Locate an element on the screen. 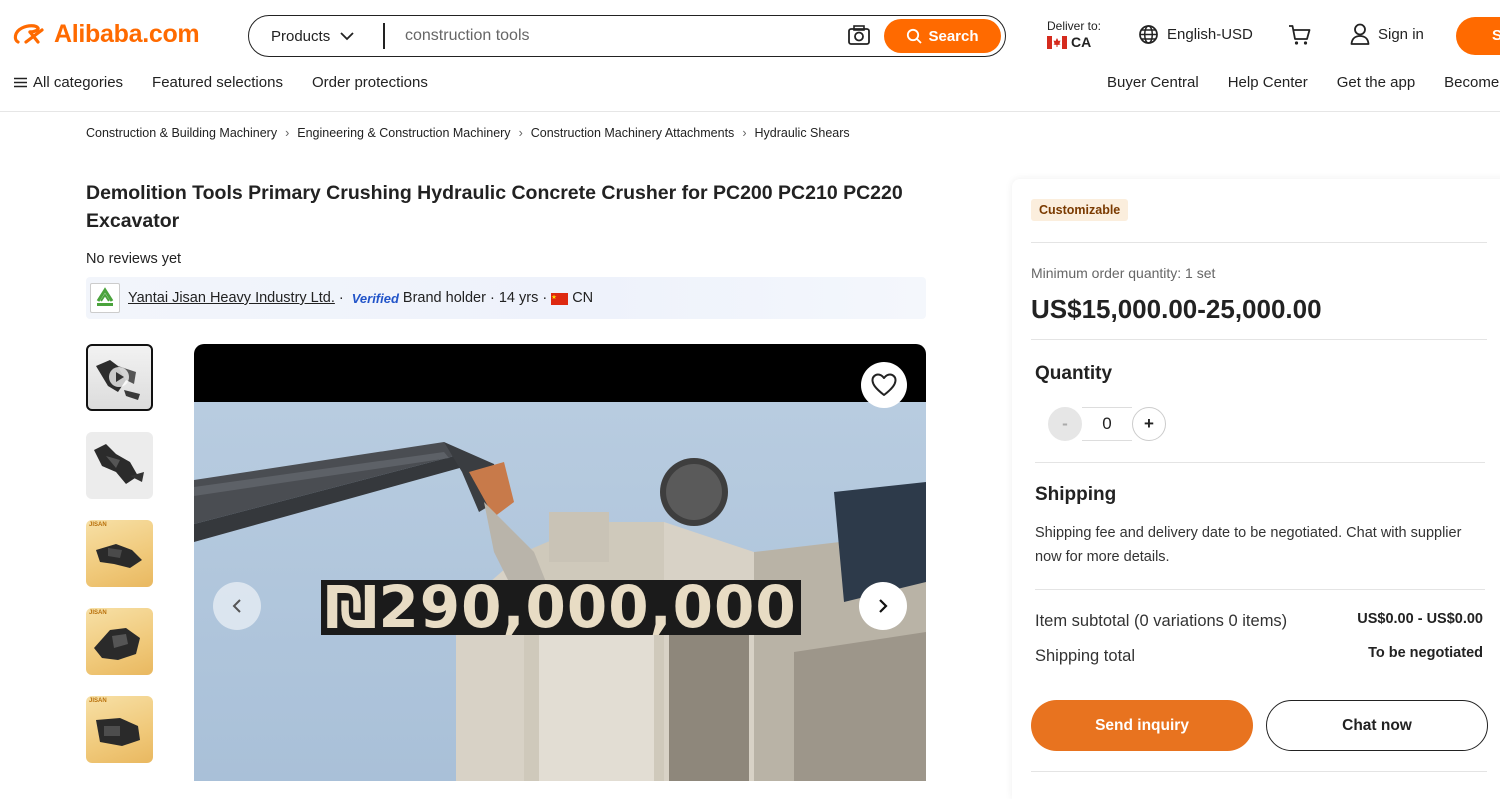  quantity-value: 0 is located at coordinates (1107, 424).